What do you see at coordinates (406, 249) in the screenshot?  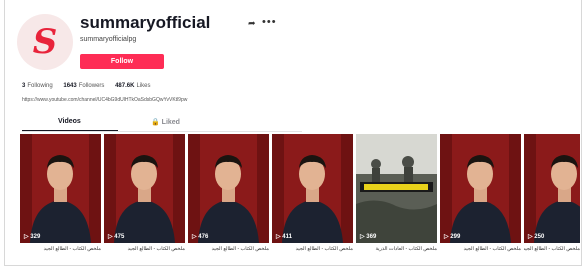 I see `video-caption: ملخص الكتاب - العادات الذرية` at bounding box center [406, 249].